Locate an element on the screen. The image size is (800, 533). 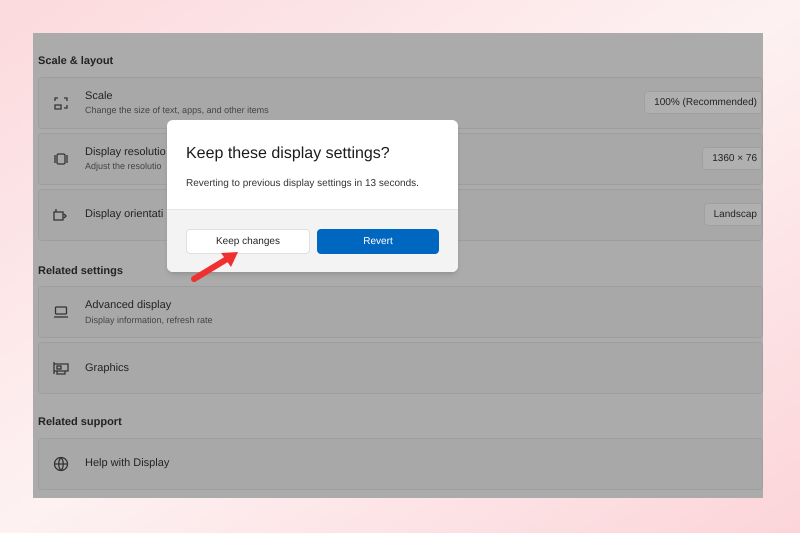
row-title: Display orientati is located at coordinates (124, 214).